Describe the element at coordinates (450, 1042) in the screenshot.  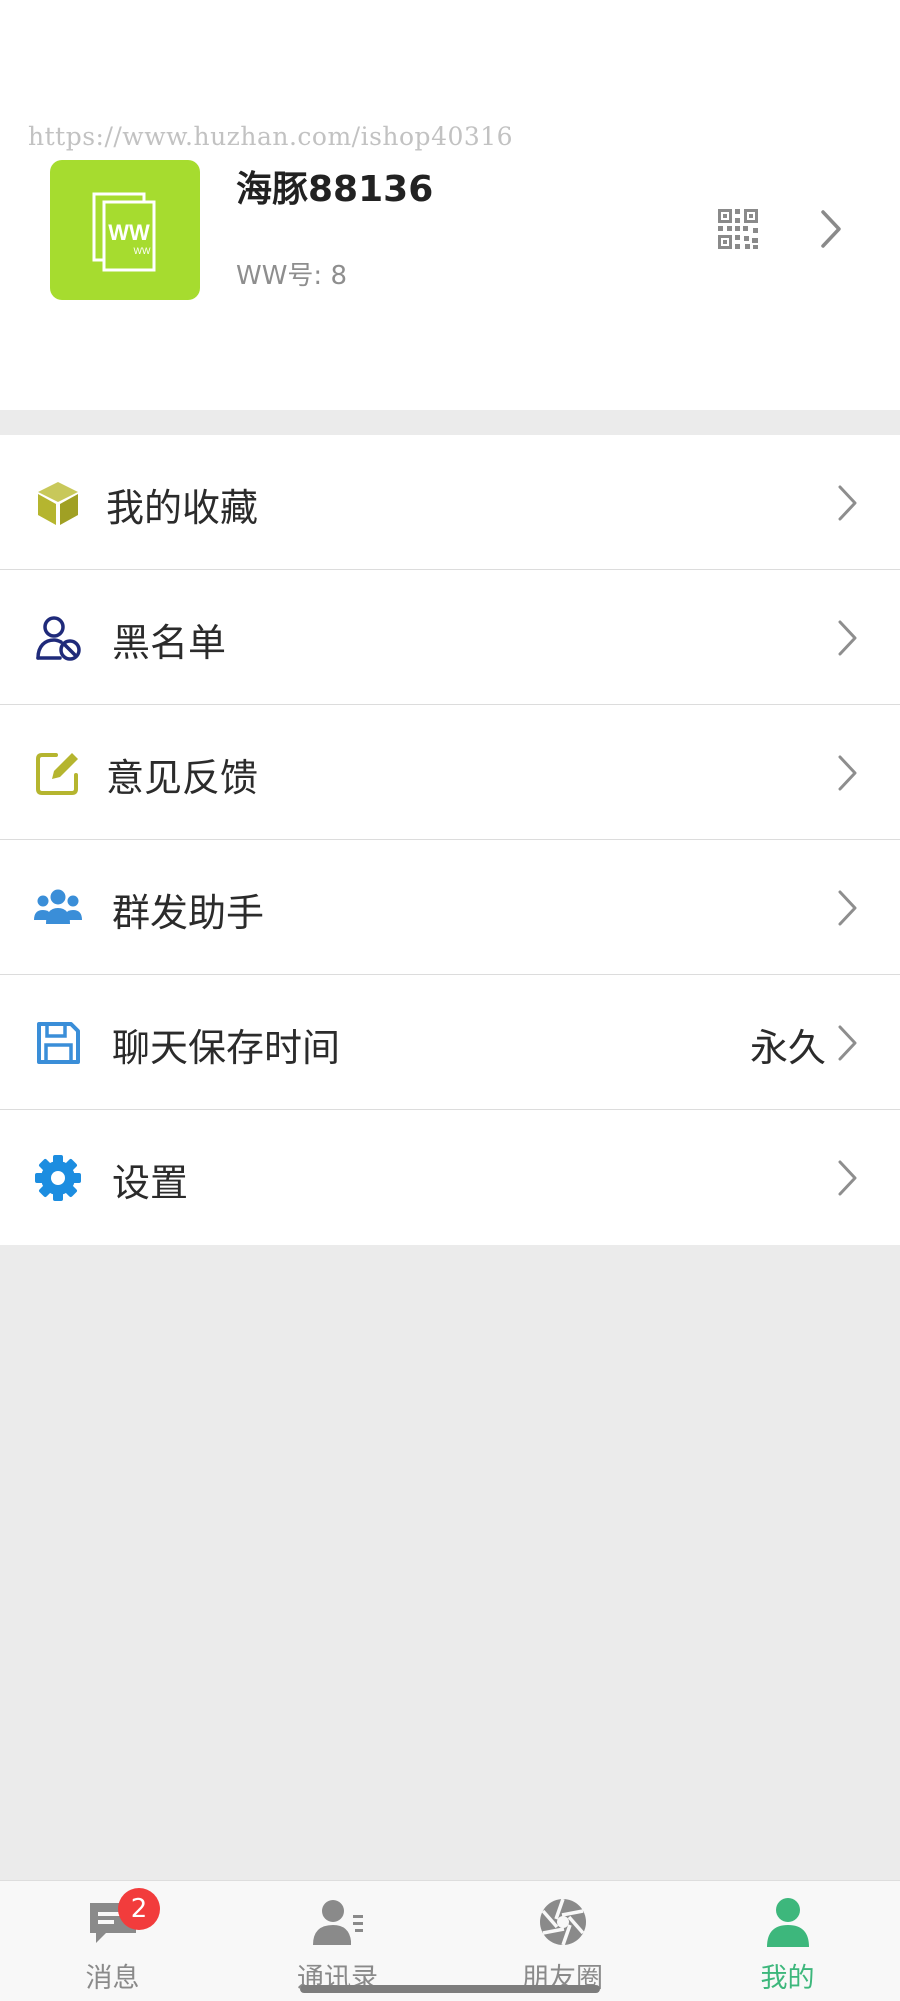
I see `menu-item-chat-retention: 聊天保存时间 永久` at that location.